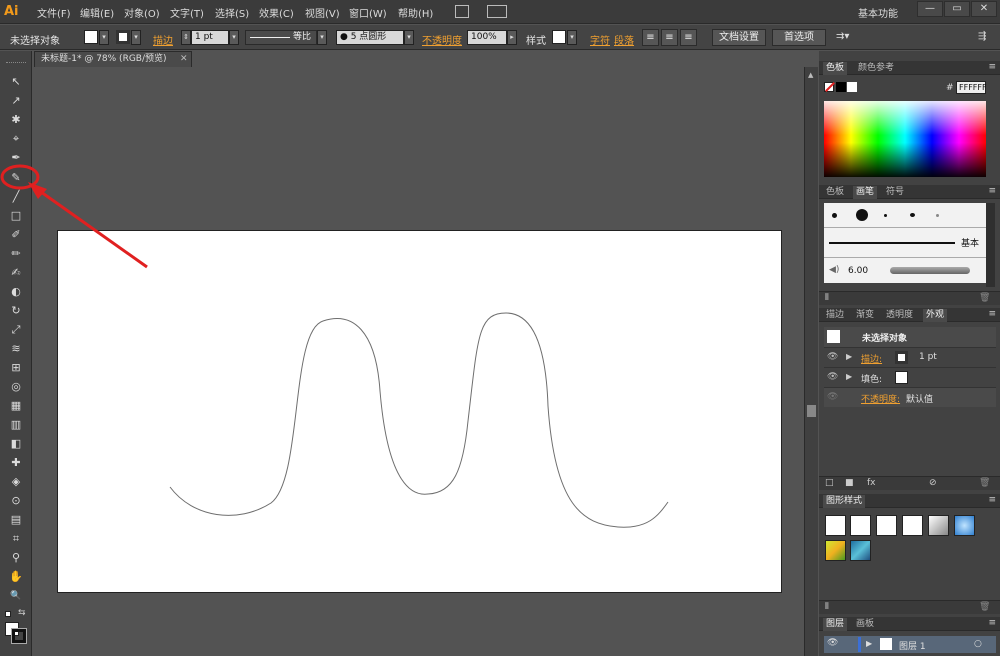  I want to click on opacity-attr-label: 不透明度:, so click(880, 398).